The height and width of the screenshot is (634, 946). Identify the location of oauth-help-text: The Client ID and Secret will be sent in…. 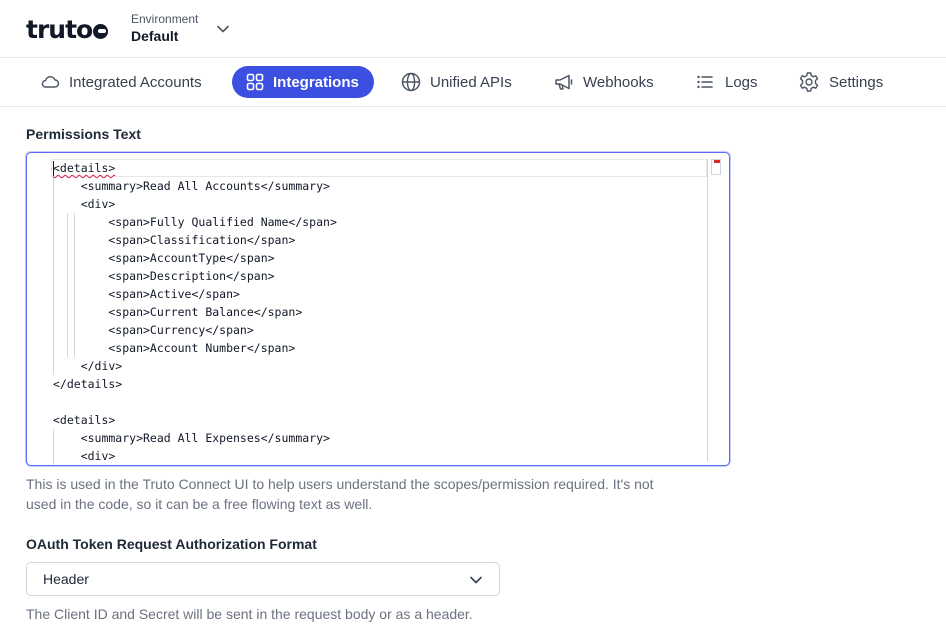
(249, 614).